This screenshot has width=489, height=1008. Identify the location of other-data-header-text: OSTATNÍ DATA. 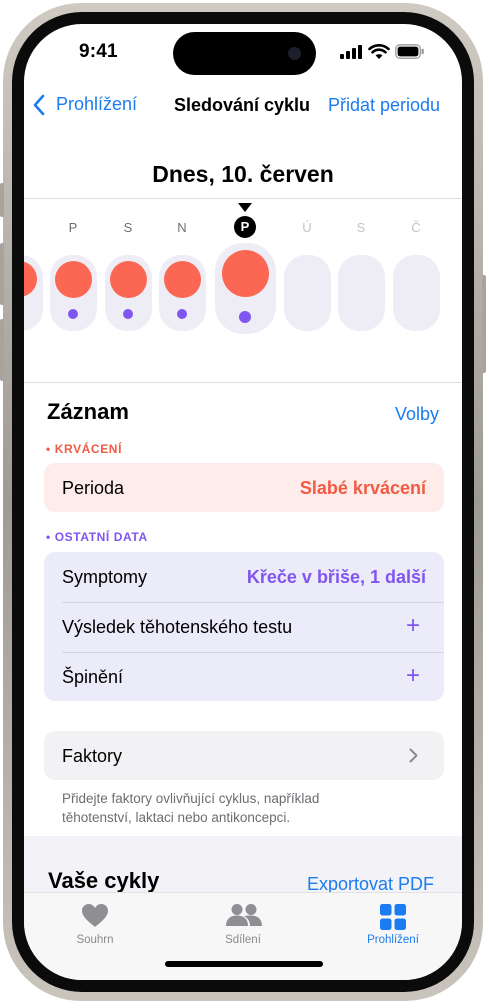
(101, 537).